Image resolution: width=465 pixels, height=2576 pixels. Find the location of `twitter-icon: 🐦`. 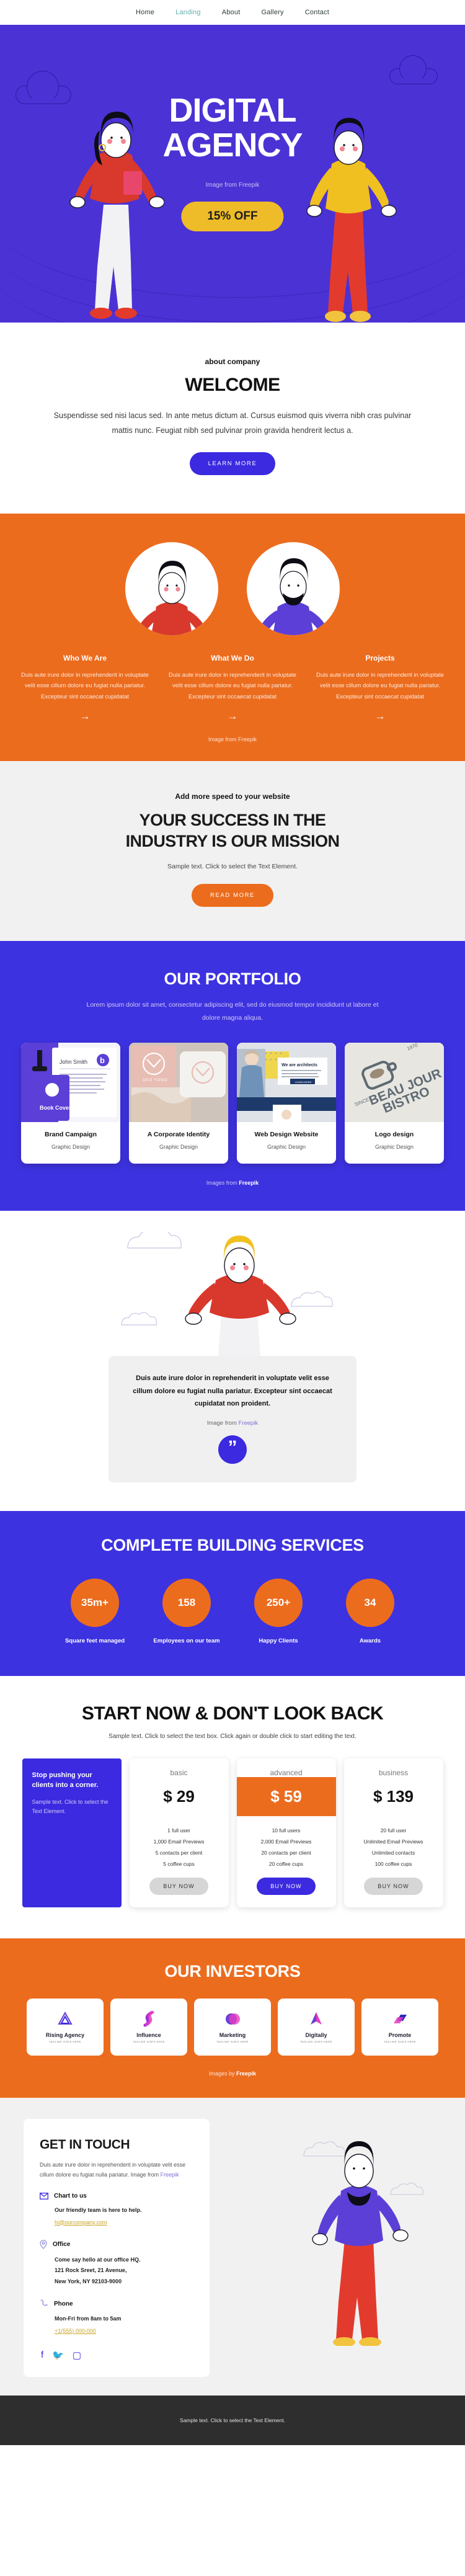

twitter-icon: 🐦 is located at coordinates (58, 2356).